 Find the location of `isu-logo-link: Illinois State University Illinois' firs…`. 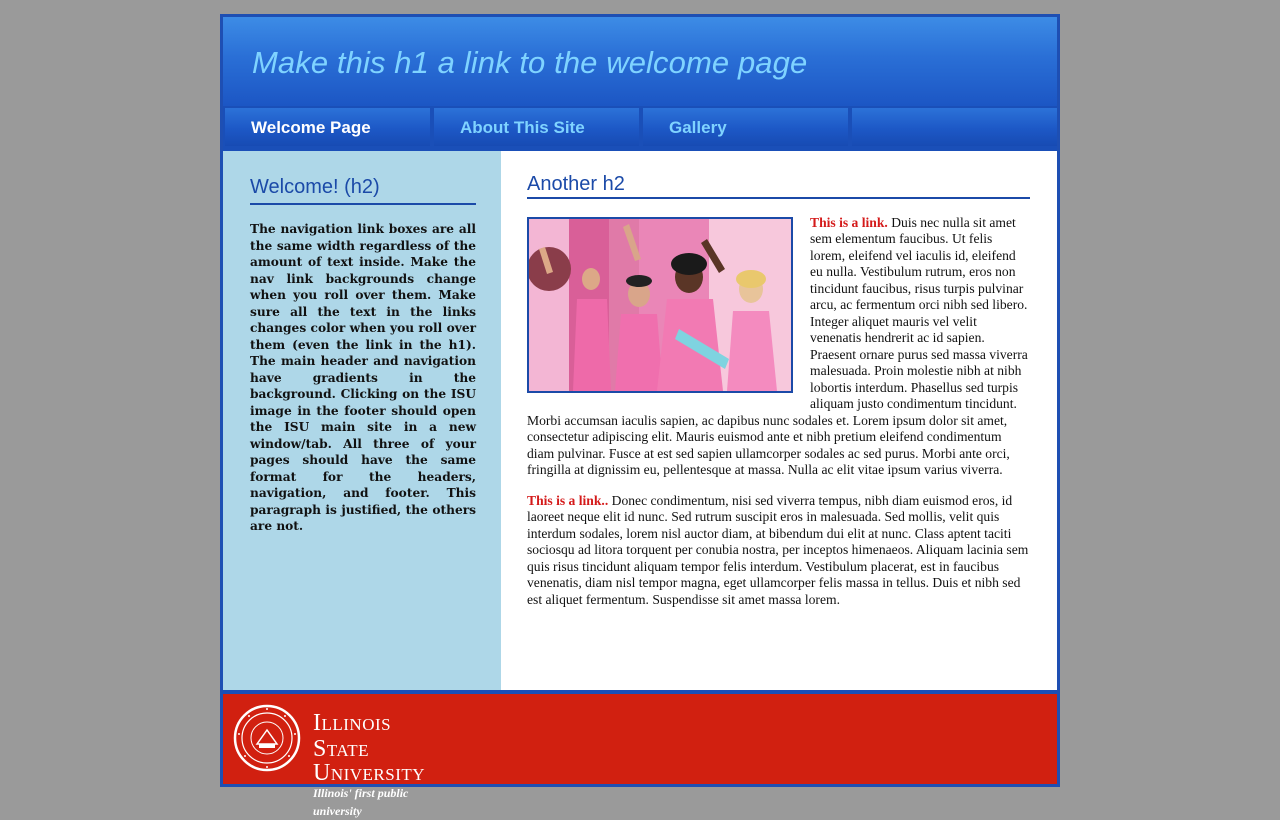

isu-logo-link: Illinois State University Illinois' firs… is located at coordinates (329, 761).